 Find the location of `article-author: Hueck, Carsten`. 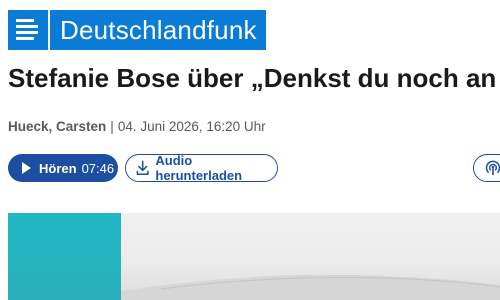

article-author: Hueck, Carsten is located at coordinates (57, 126).